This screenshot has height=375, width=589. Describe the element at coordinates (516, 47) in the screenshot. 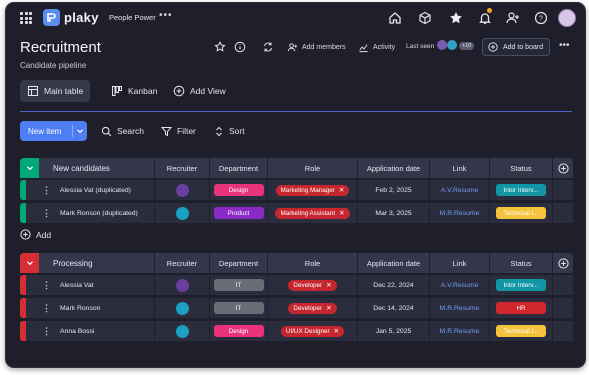

I see `add-to-board-button: Add to board` at that location.